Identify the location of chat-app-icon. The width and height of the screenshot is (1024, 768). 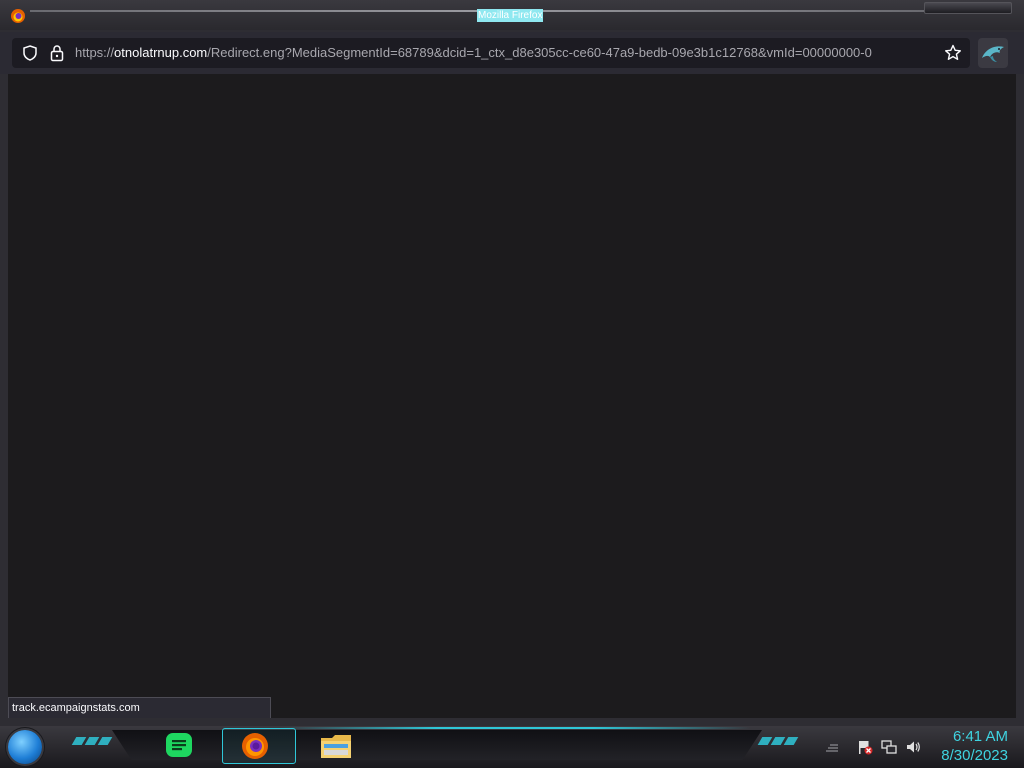
(179, 746).